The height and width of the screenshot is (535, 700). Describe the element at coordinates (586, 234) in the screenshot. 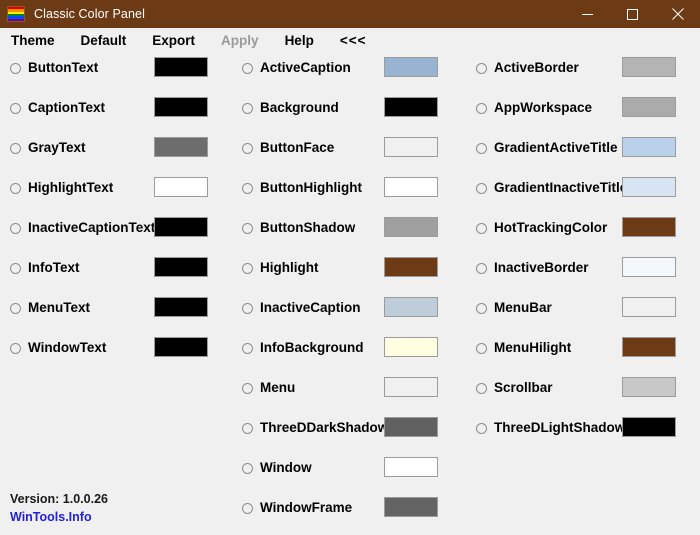

I see `color-row: HotTrackingColor` at that location.